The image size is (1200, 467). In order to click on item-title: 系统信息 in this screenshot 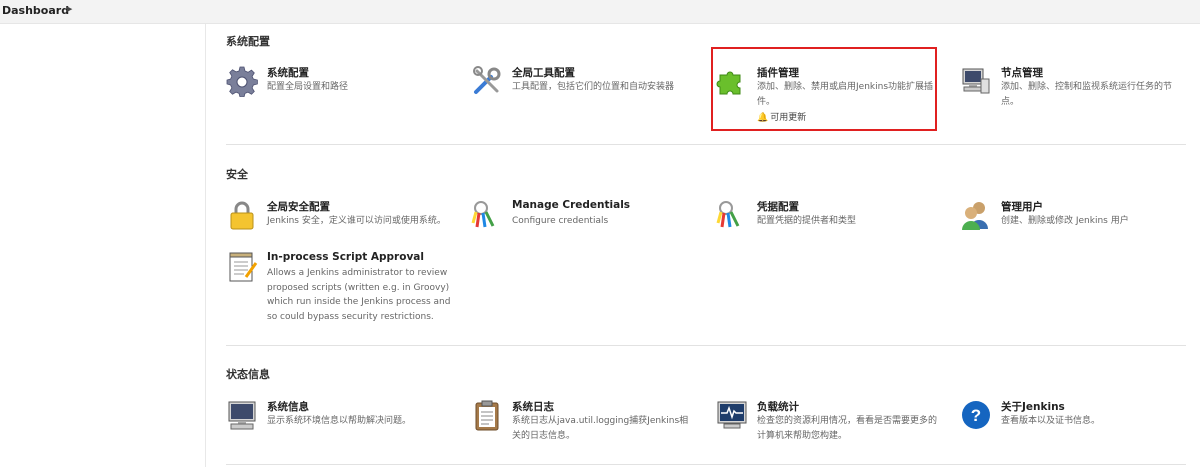, I will do `click(288, 407)`.